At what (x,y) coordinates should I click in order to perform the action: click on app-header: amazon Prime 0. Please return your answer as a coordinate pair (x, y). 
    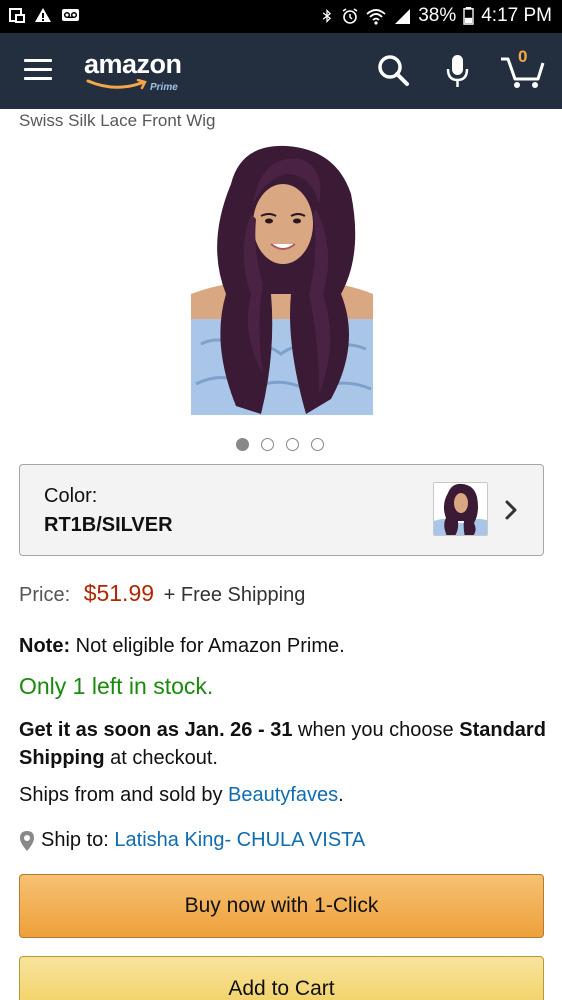
    Looking at the image, I should click on (281, 71).